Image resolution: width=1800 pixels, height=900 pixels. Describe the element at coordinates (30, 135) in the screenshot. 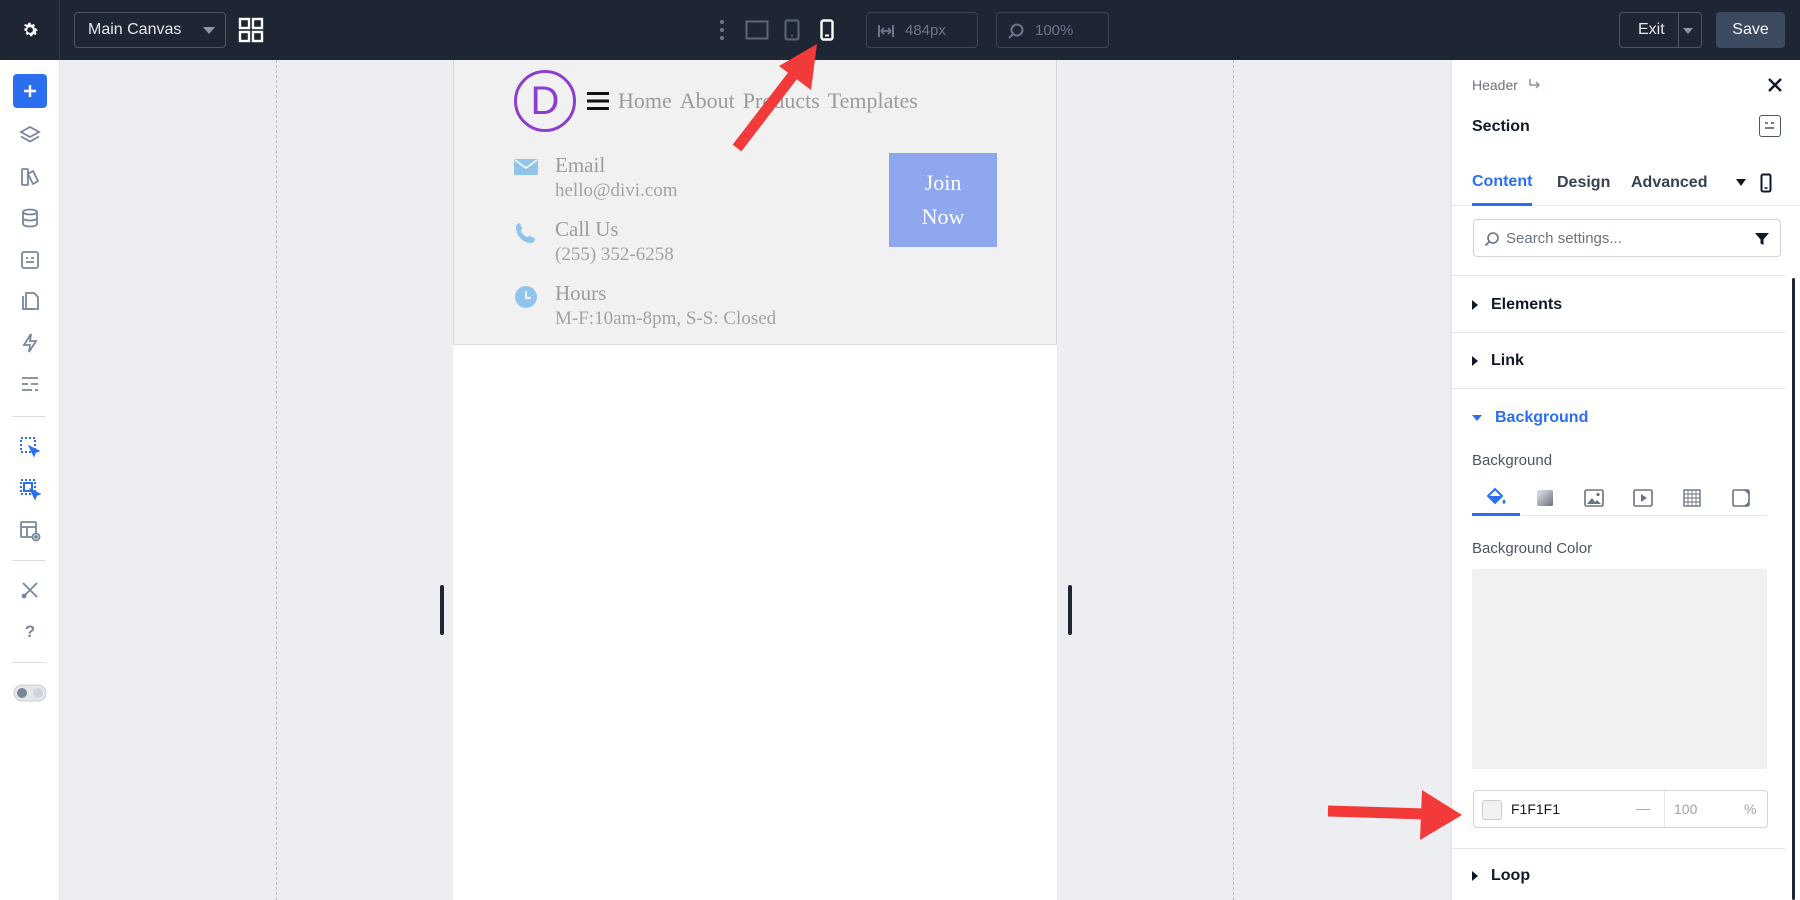

I see `layers-icon` at that location.